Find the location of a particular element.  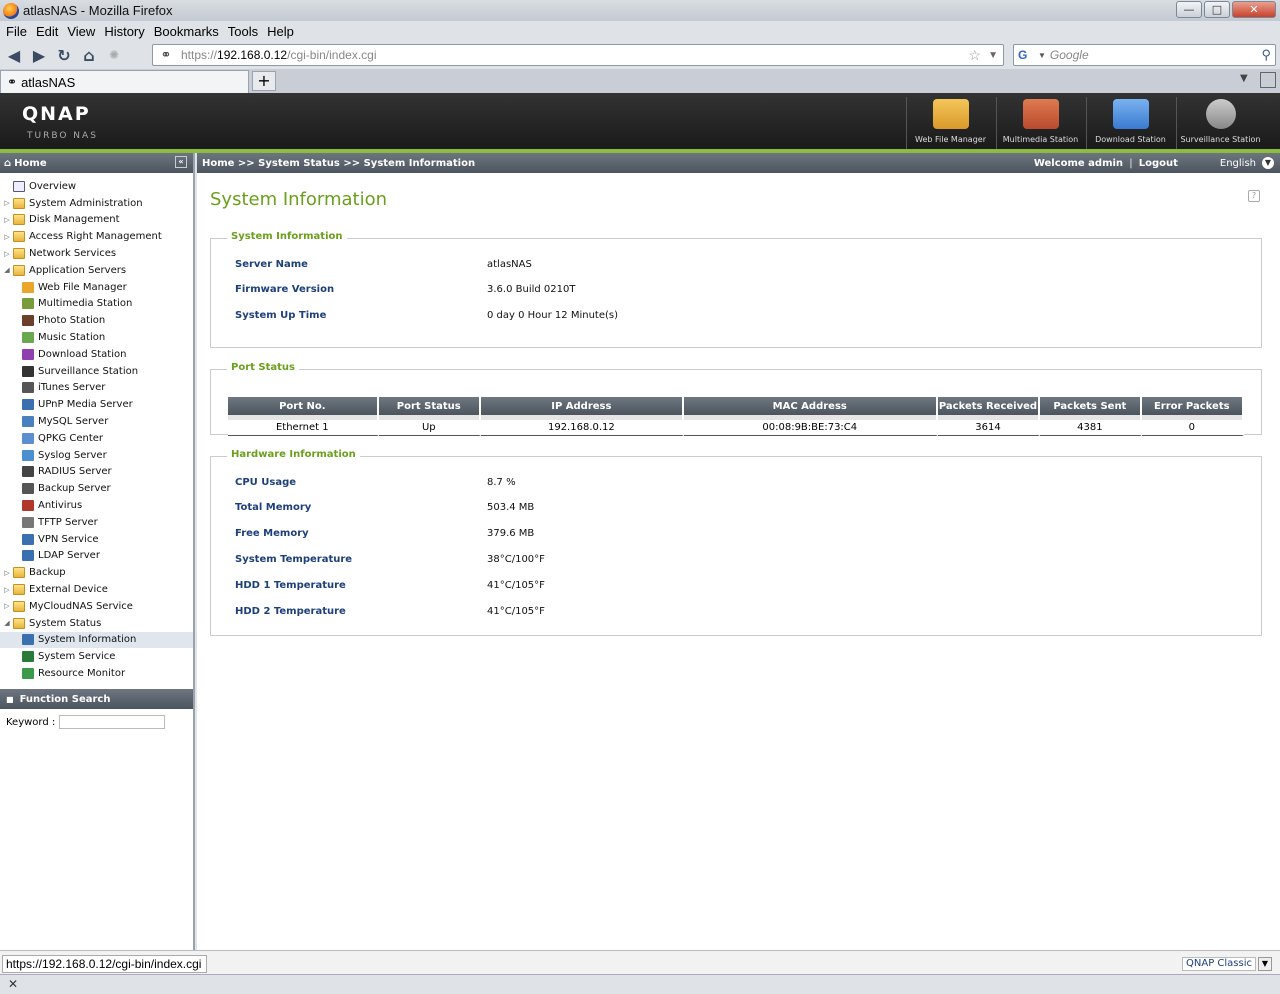

theme-select: QNAP Classic is located at coordinates (1219, 964).